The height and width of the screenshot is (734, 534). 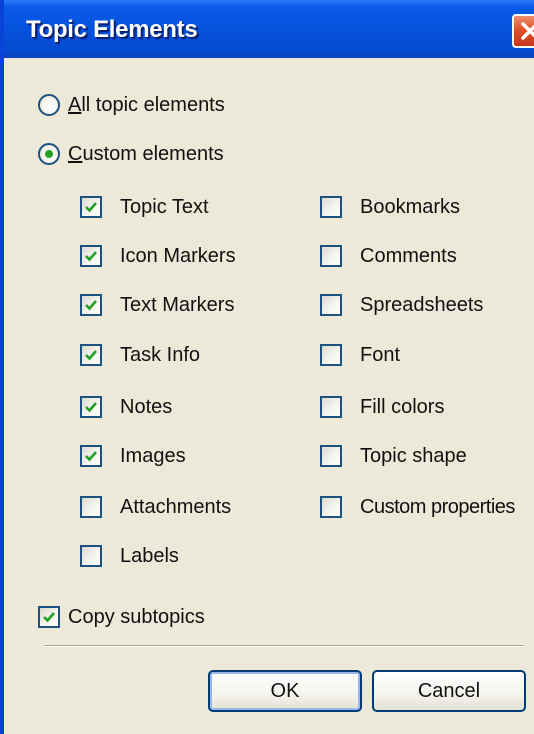 I want to click on attachments-label: Attachments, so click(x=175, y=507).